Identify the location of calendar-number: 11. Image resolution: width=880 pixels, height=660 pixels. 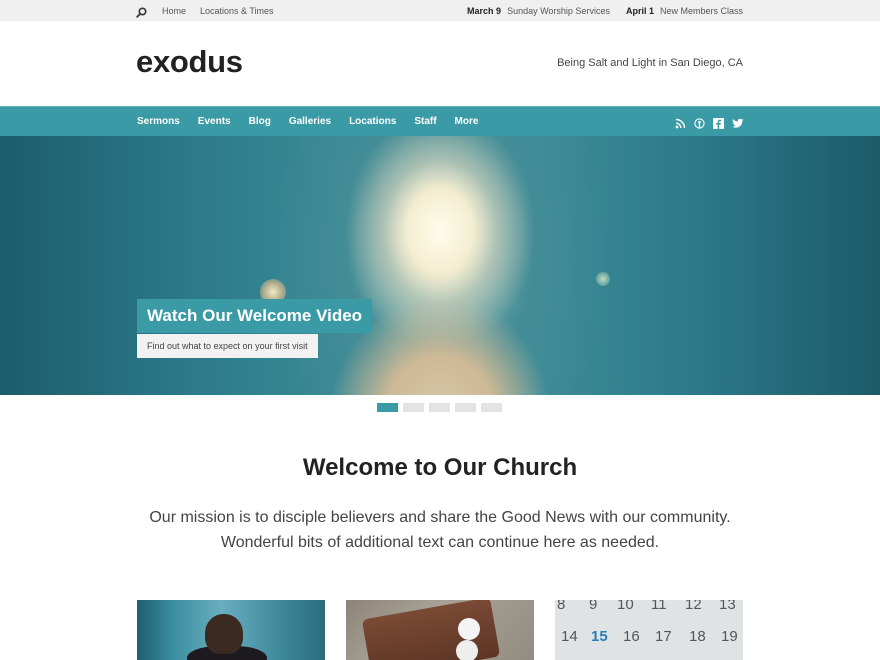
(659, 606).